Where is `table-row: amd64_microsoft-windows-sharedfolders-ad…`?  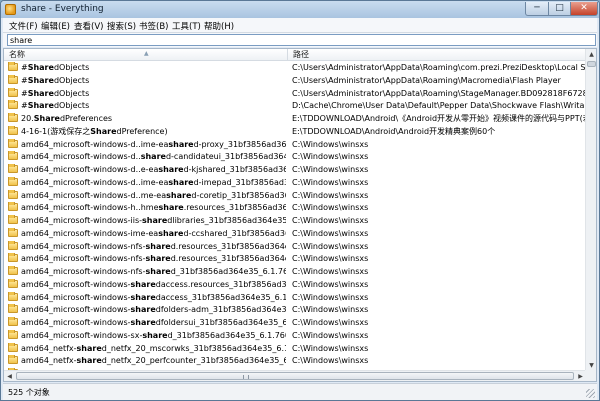 table-row: amd64_microsoft-windows-sharedfolders-ad… is located at coordinates (295, 310).